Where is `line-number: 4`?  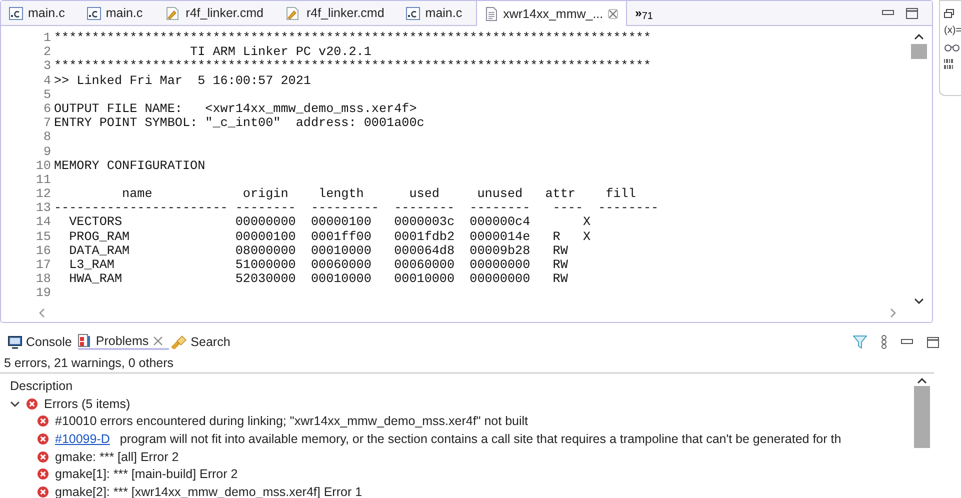 line-number: 4 is located at coordinates (46, 81).